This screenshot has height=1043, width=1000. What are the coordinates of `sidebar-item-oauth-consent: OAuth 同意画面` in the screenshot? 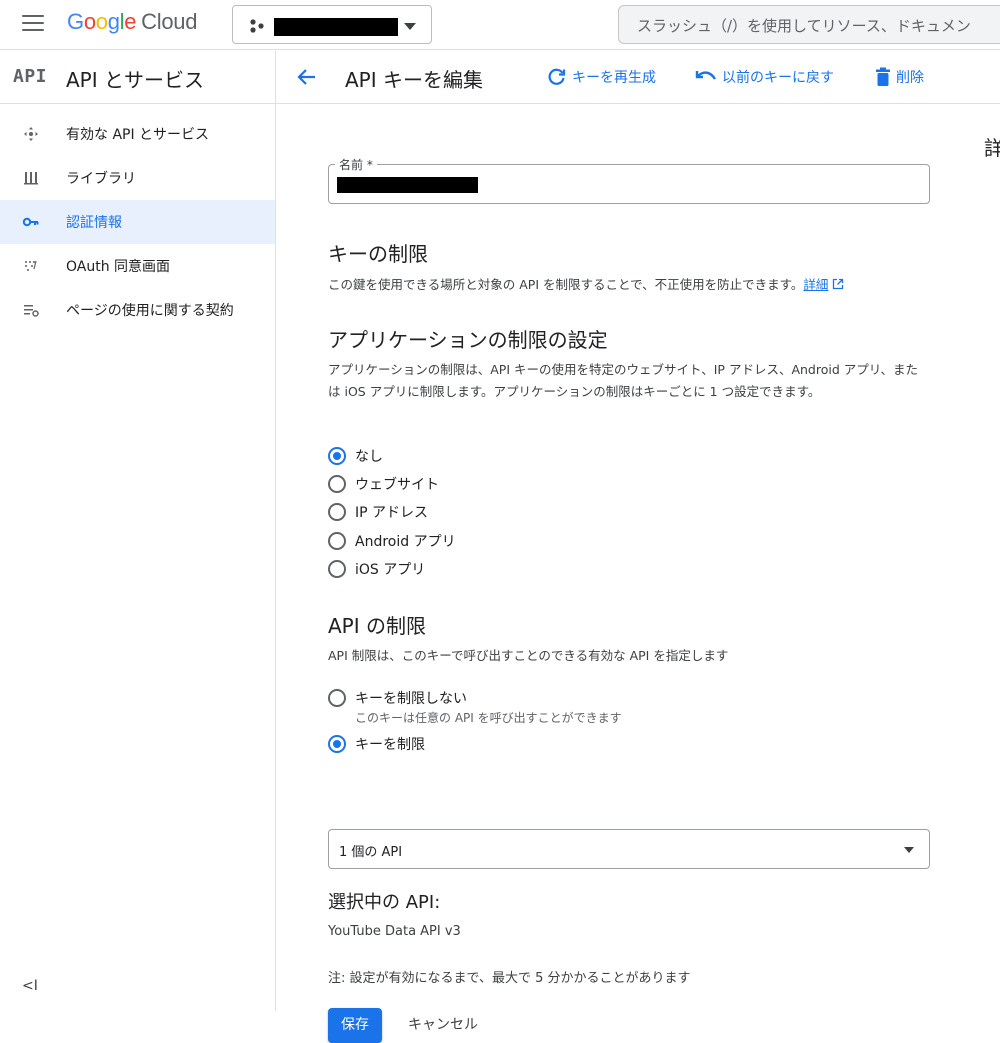 It's located at (137, 266).